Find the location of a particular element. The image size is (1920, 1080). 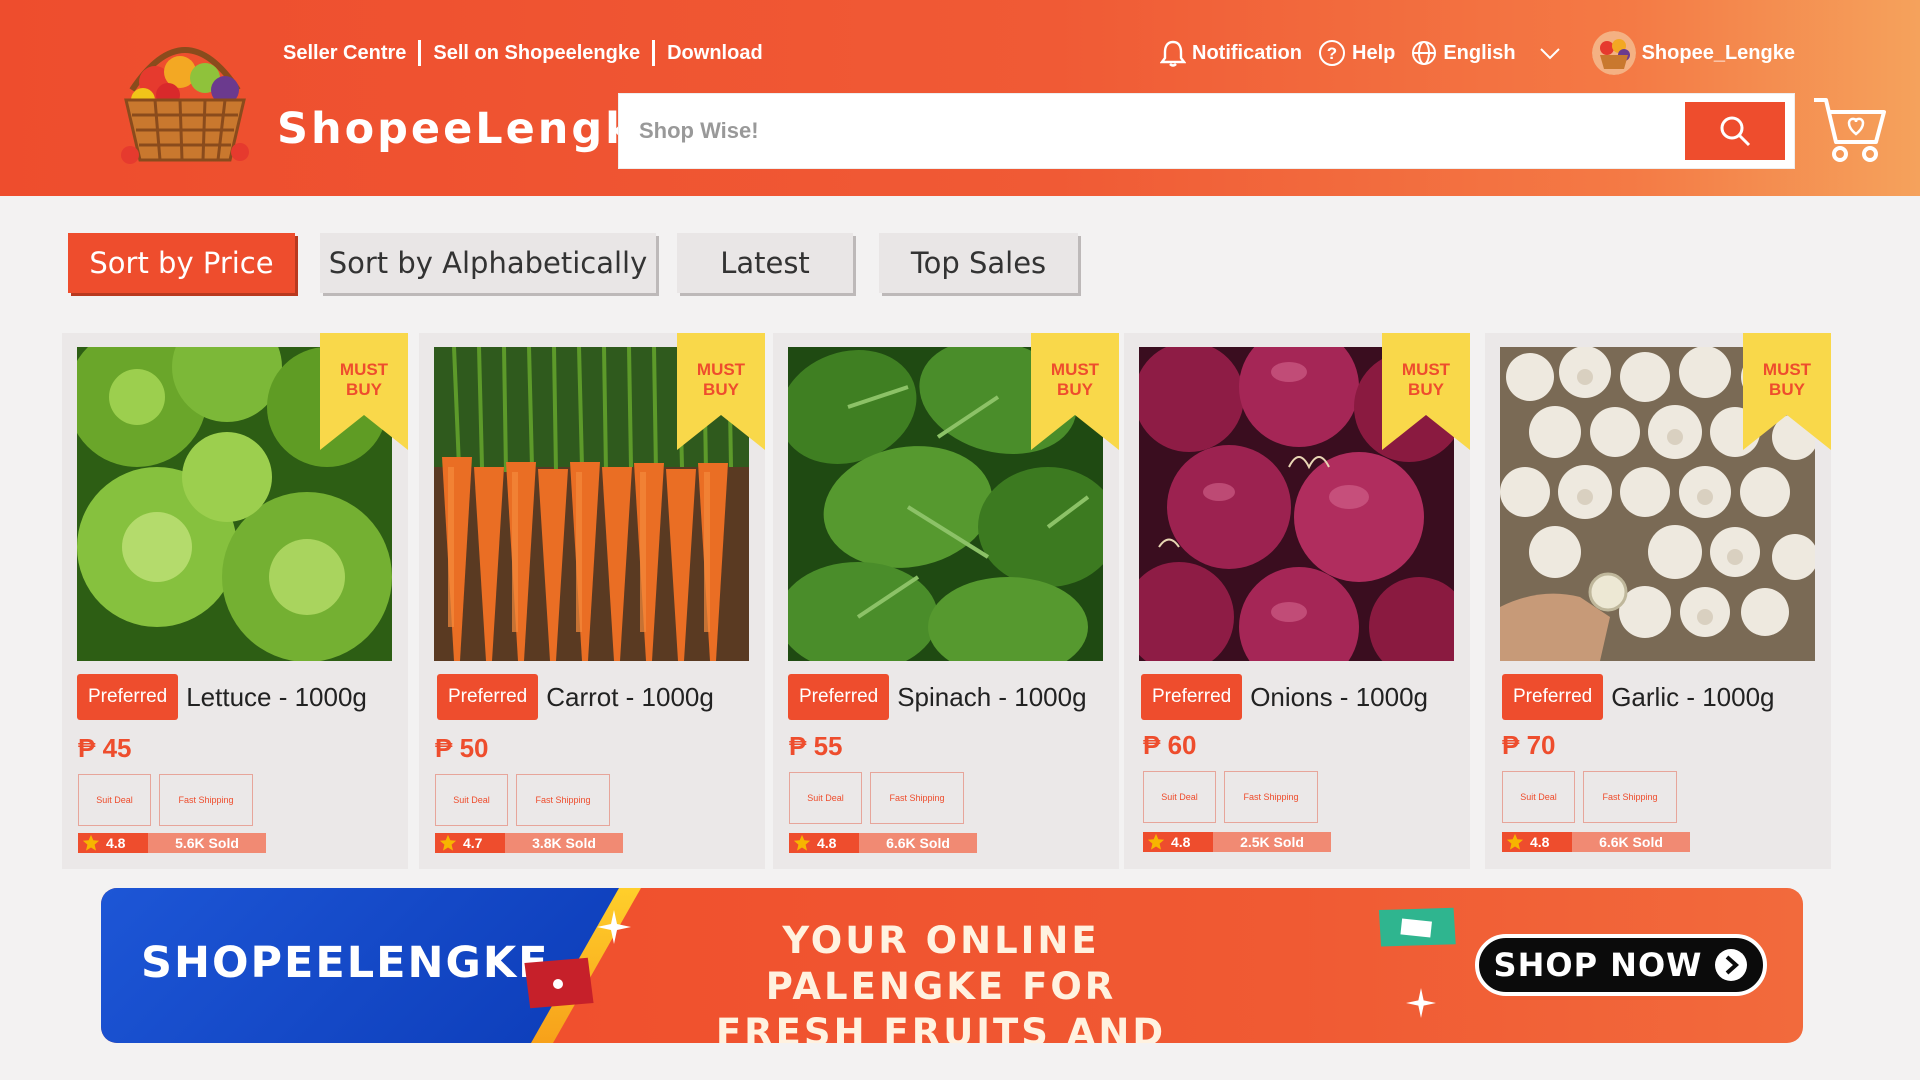

sold-count: 5.6K Sold is located at coordinates (207, 843).